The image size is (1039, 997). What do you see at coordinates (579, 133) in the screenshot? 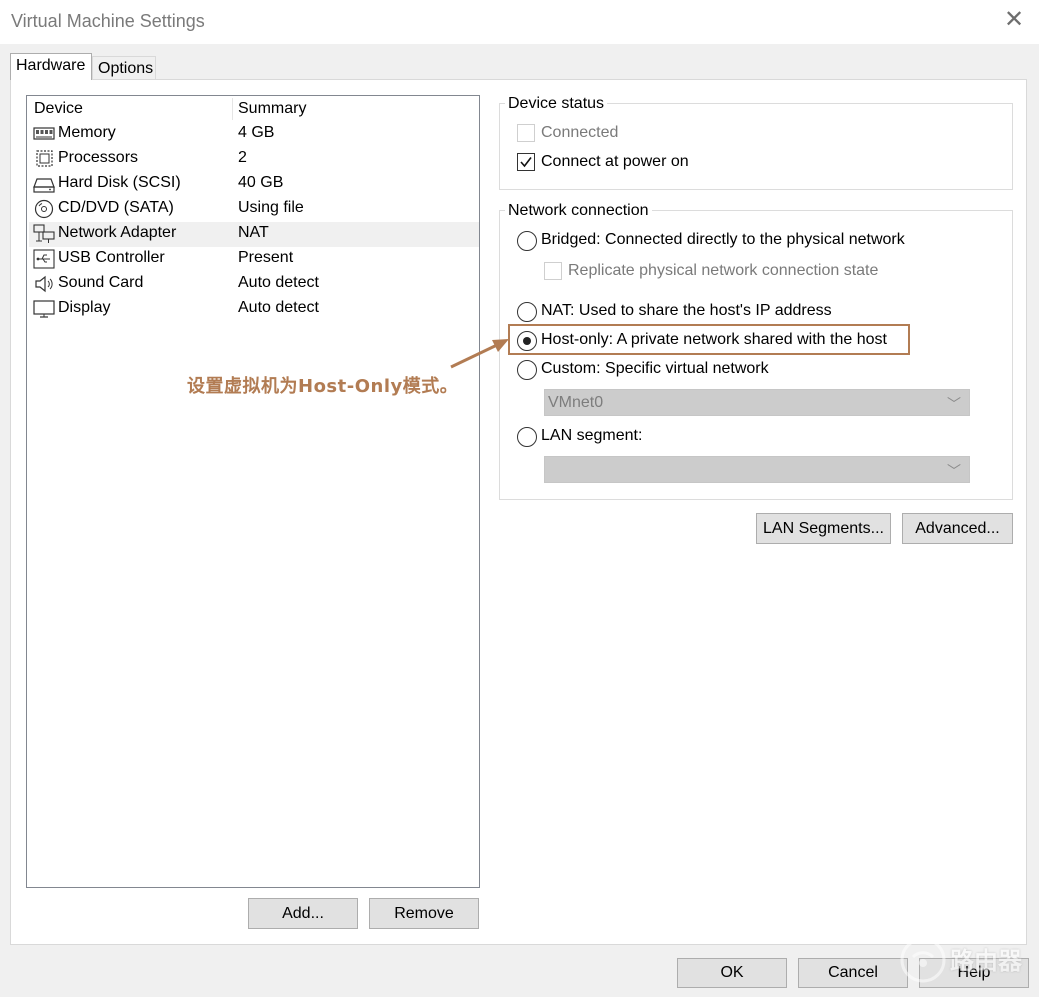
I see `connected-label: Connected` at bounding box center [579, 133].